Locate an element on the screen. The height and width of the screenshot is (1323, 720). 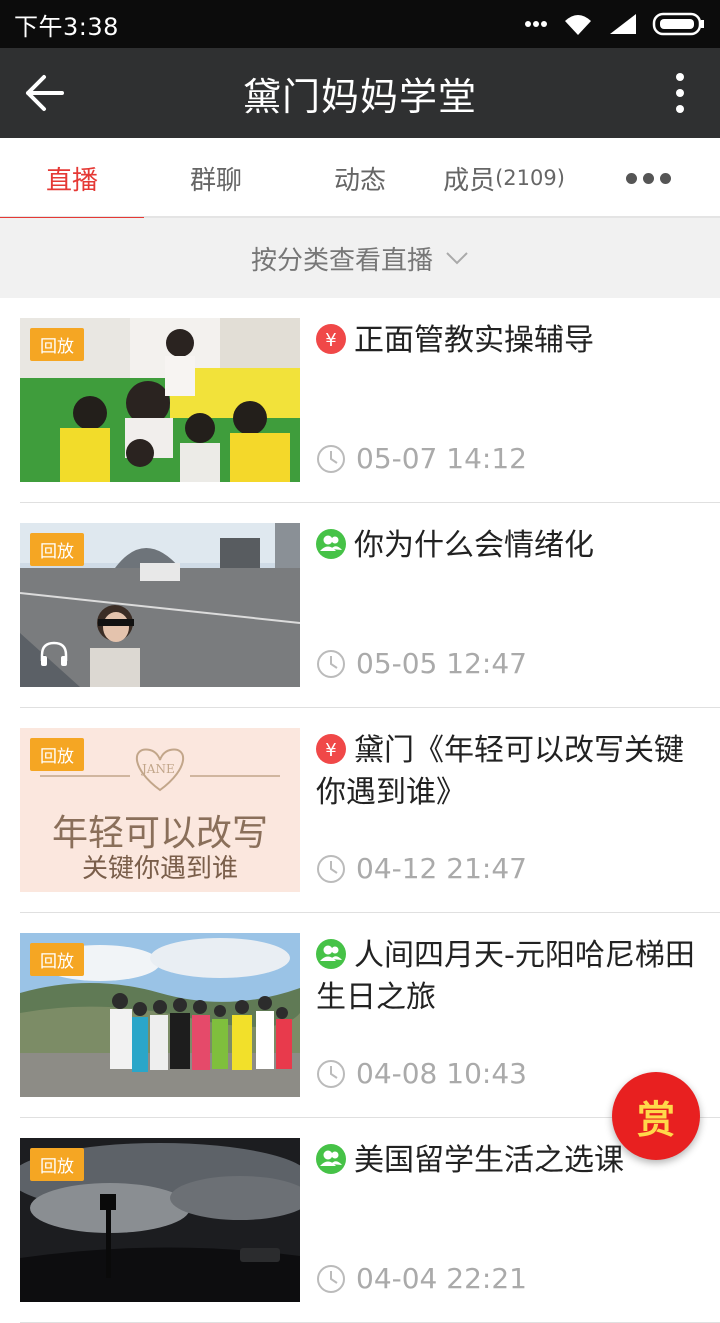
thumbnail: JANE 年轻可以改写 关键你遇到谁 回放 is located at coordinates (160, 810).